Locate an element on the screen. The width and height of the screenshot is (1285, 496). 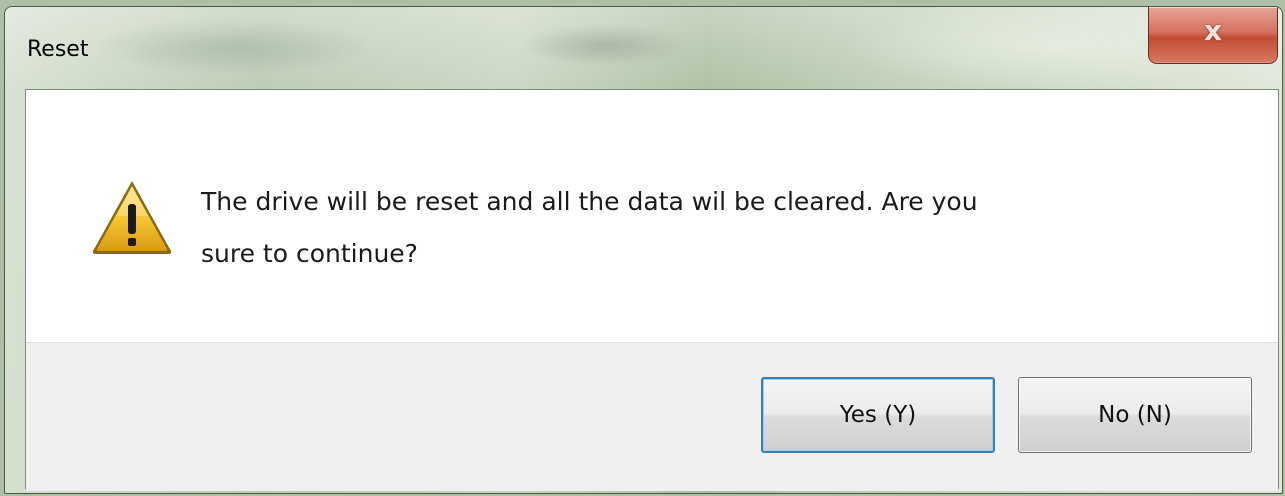
no-button: No (N) is located at coordinates (1135, 415).